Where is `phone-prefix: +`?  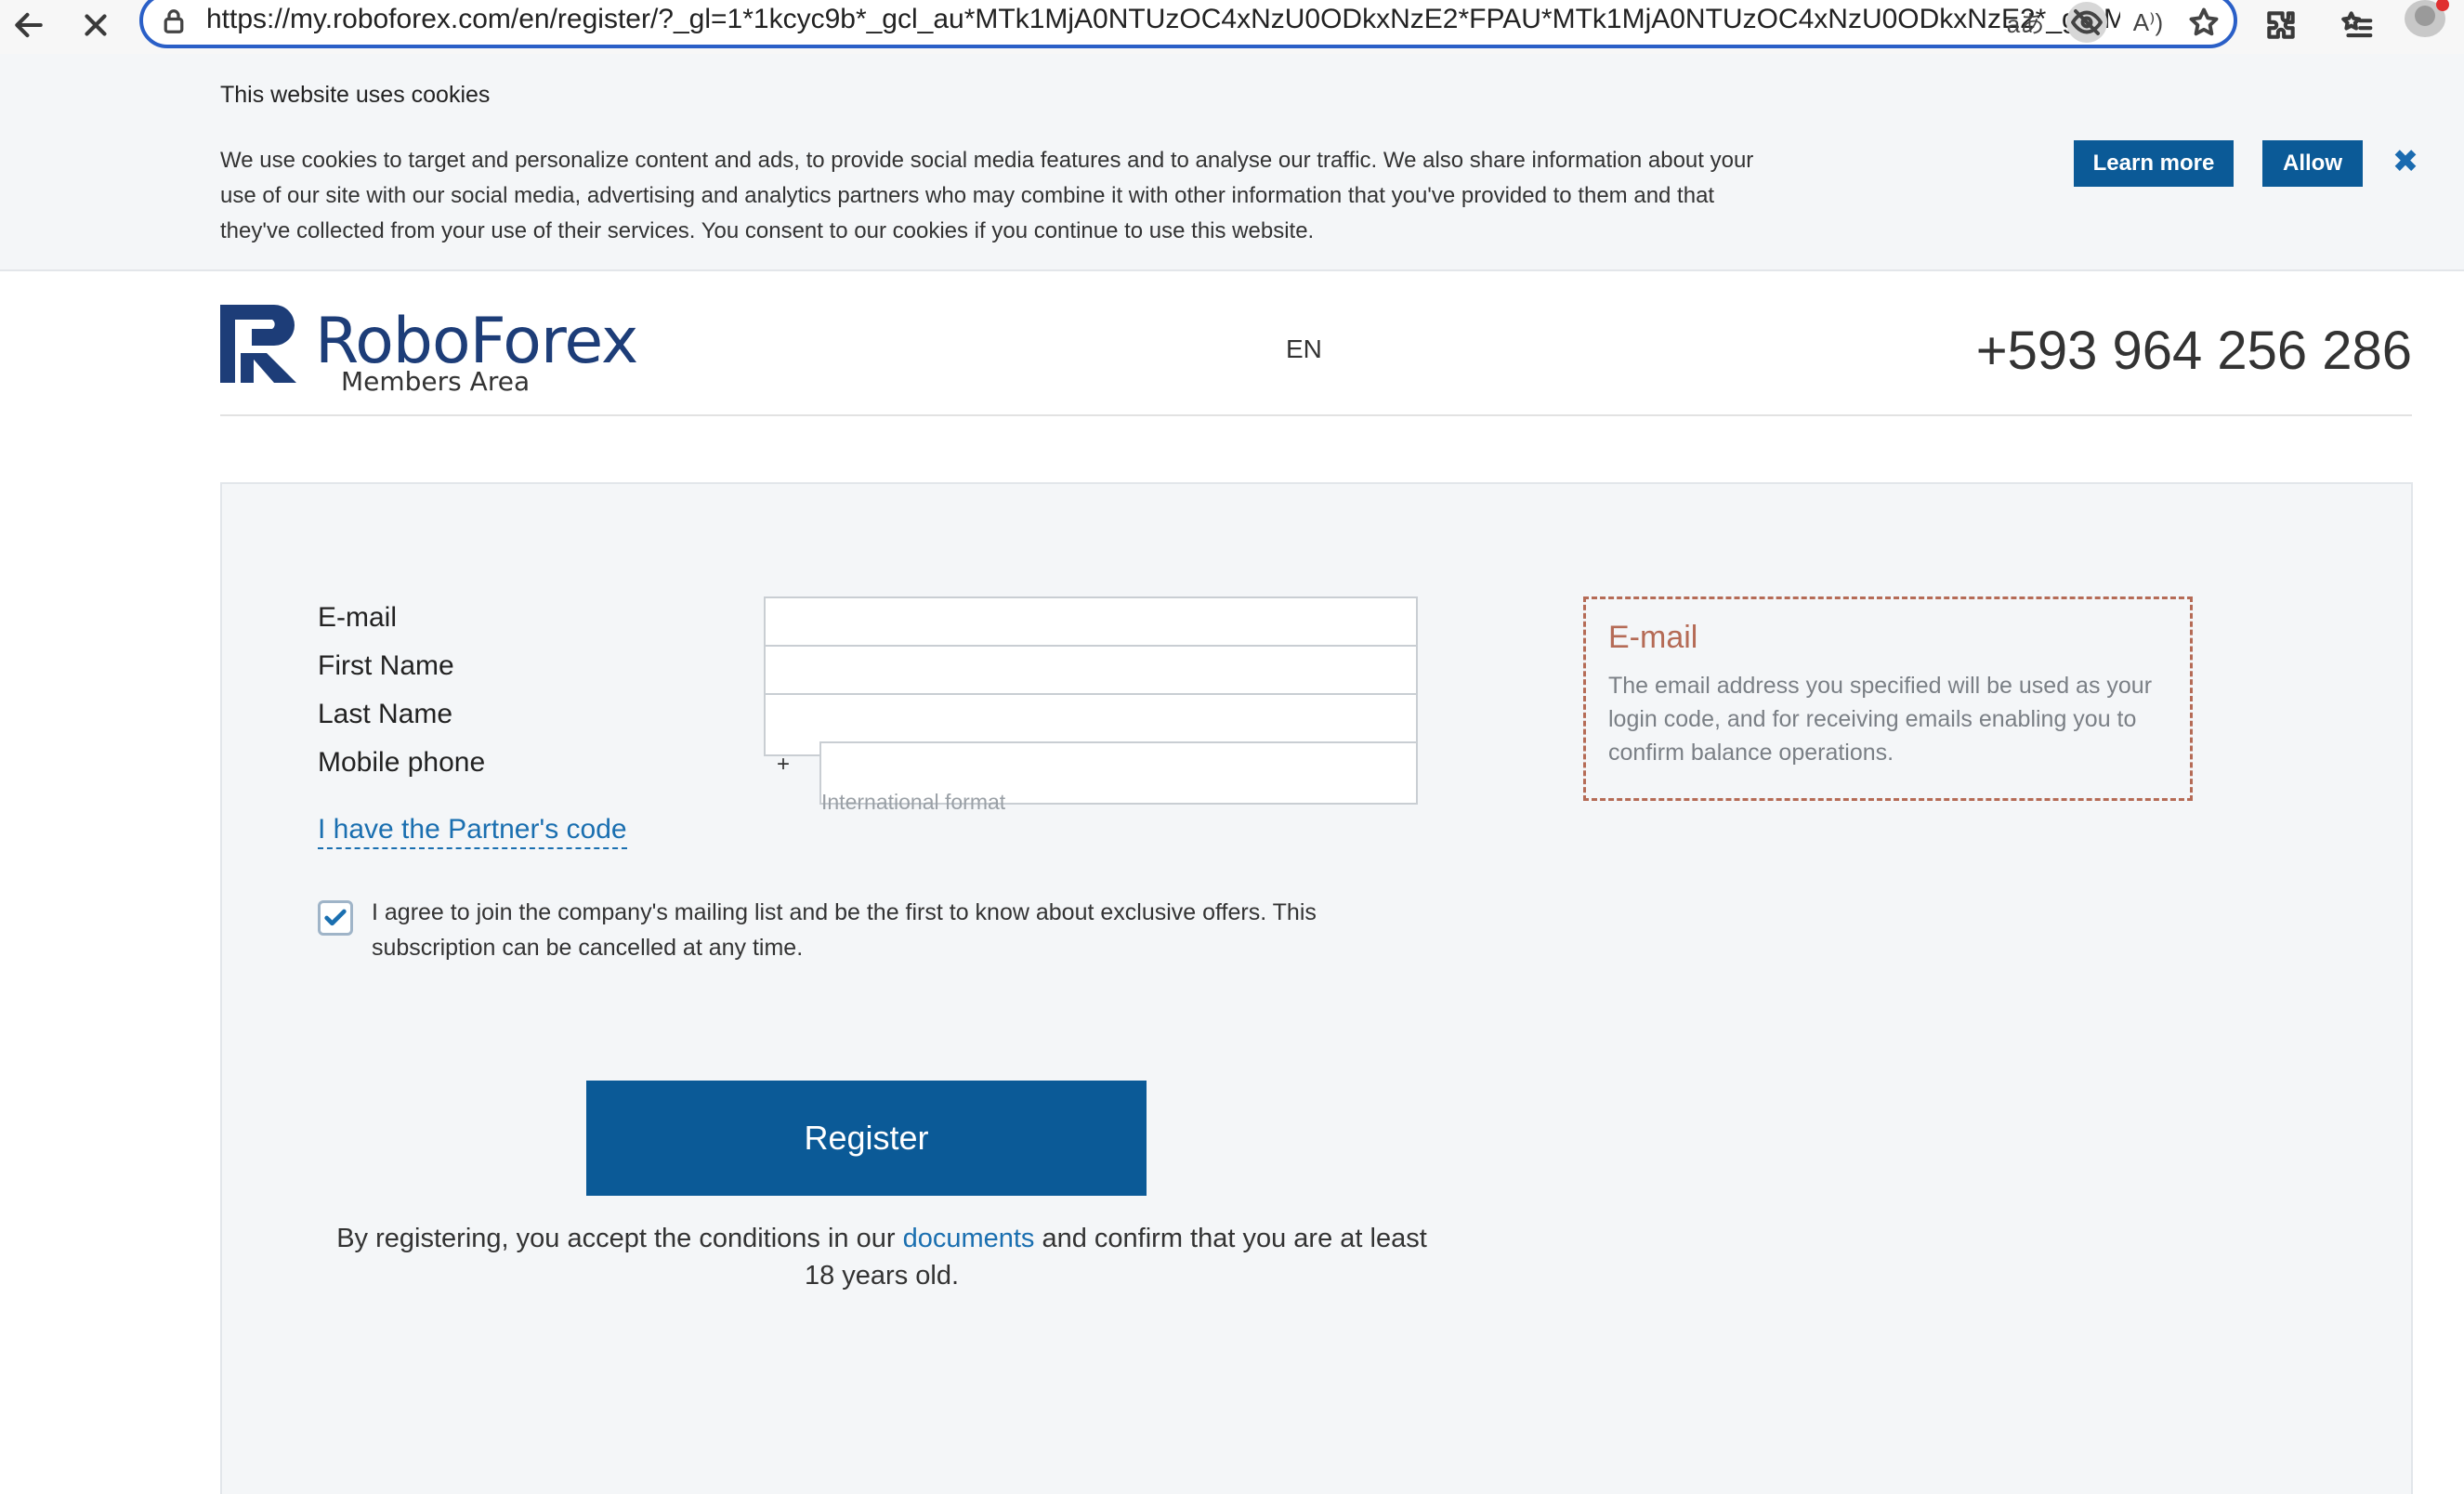 phone-prefix: + is located at coordinates (784, 764).